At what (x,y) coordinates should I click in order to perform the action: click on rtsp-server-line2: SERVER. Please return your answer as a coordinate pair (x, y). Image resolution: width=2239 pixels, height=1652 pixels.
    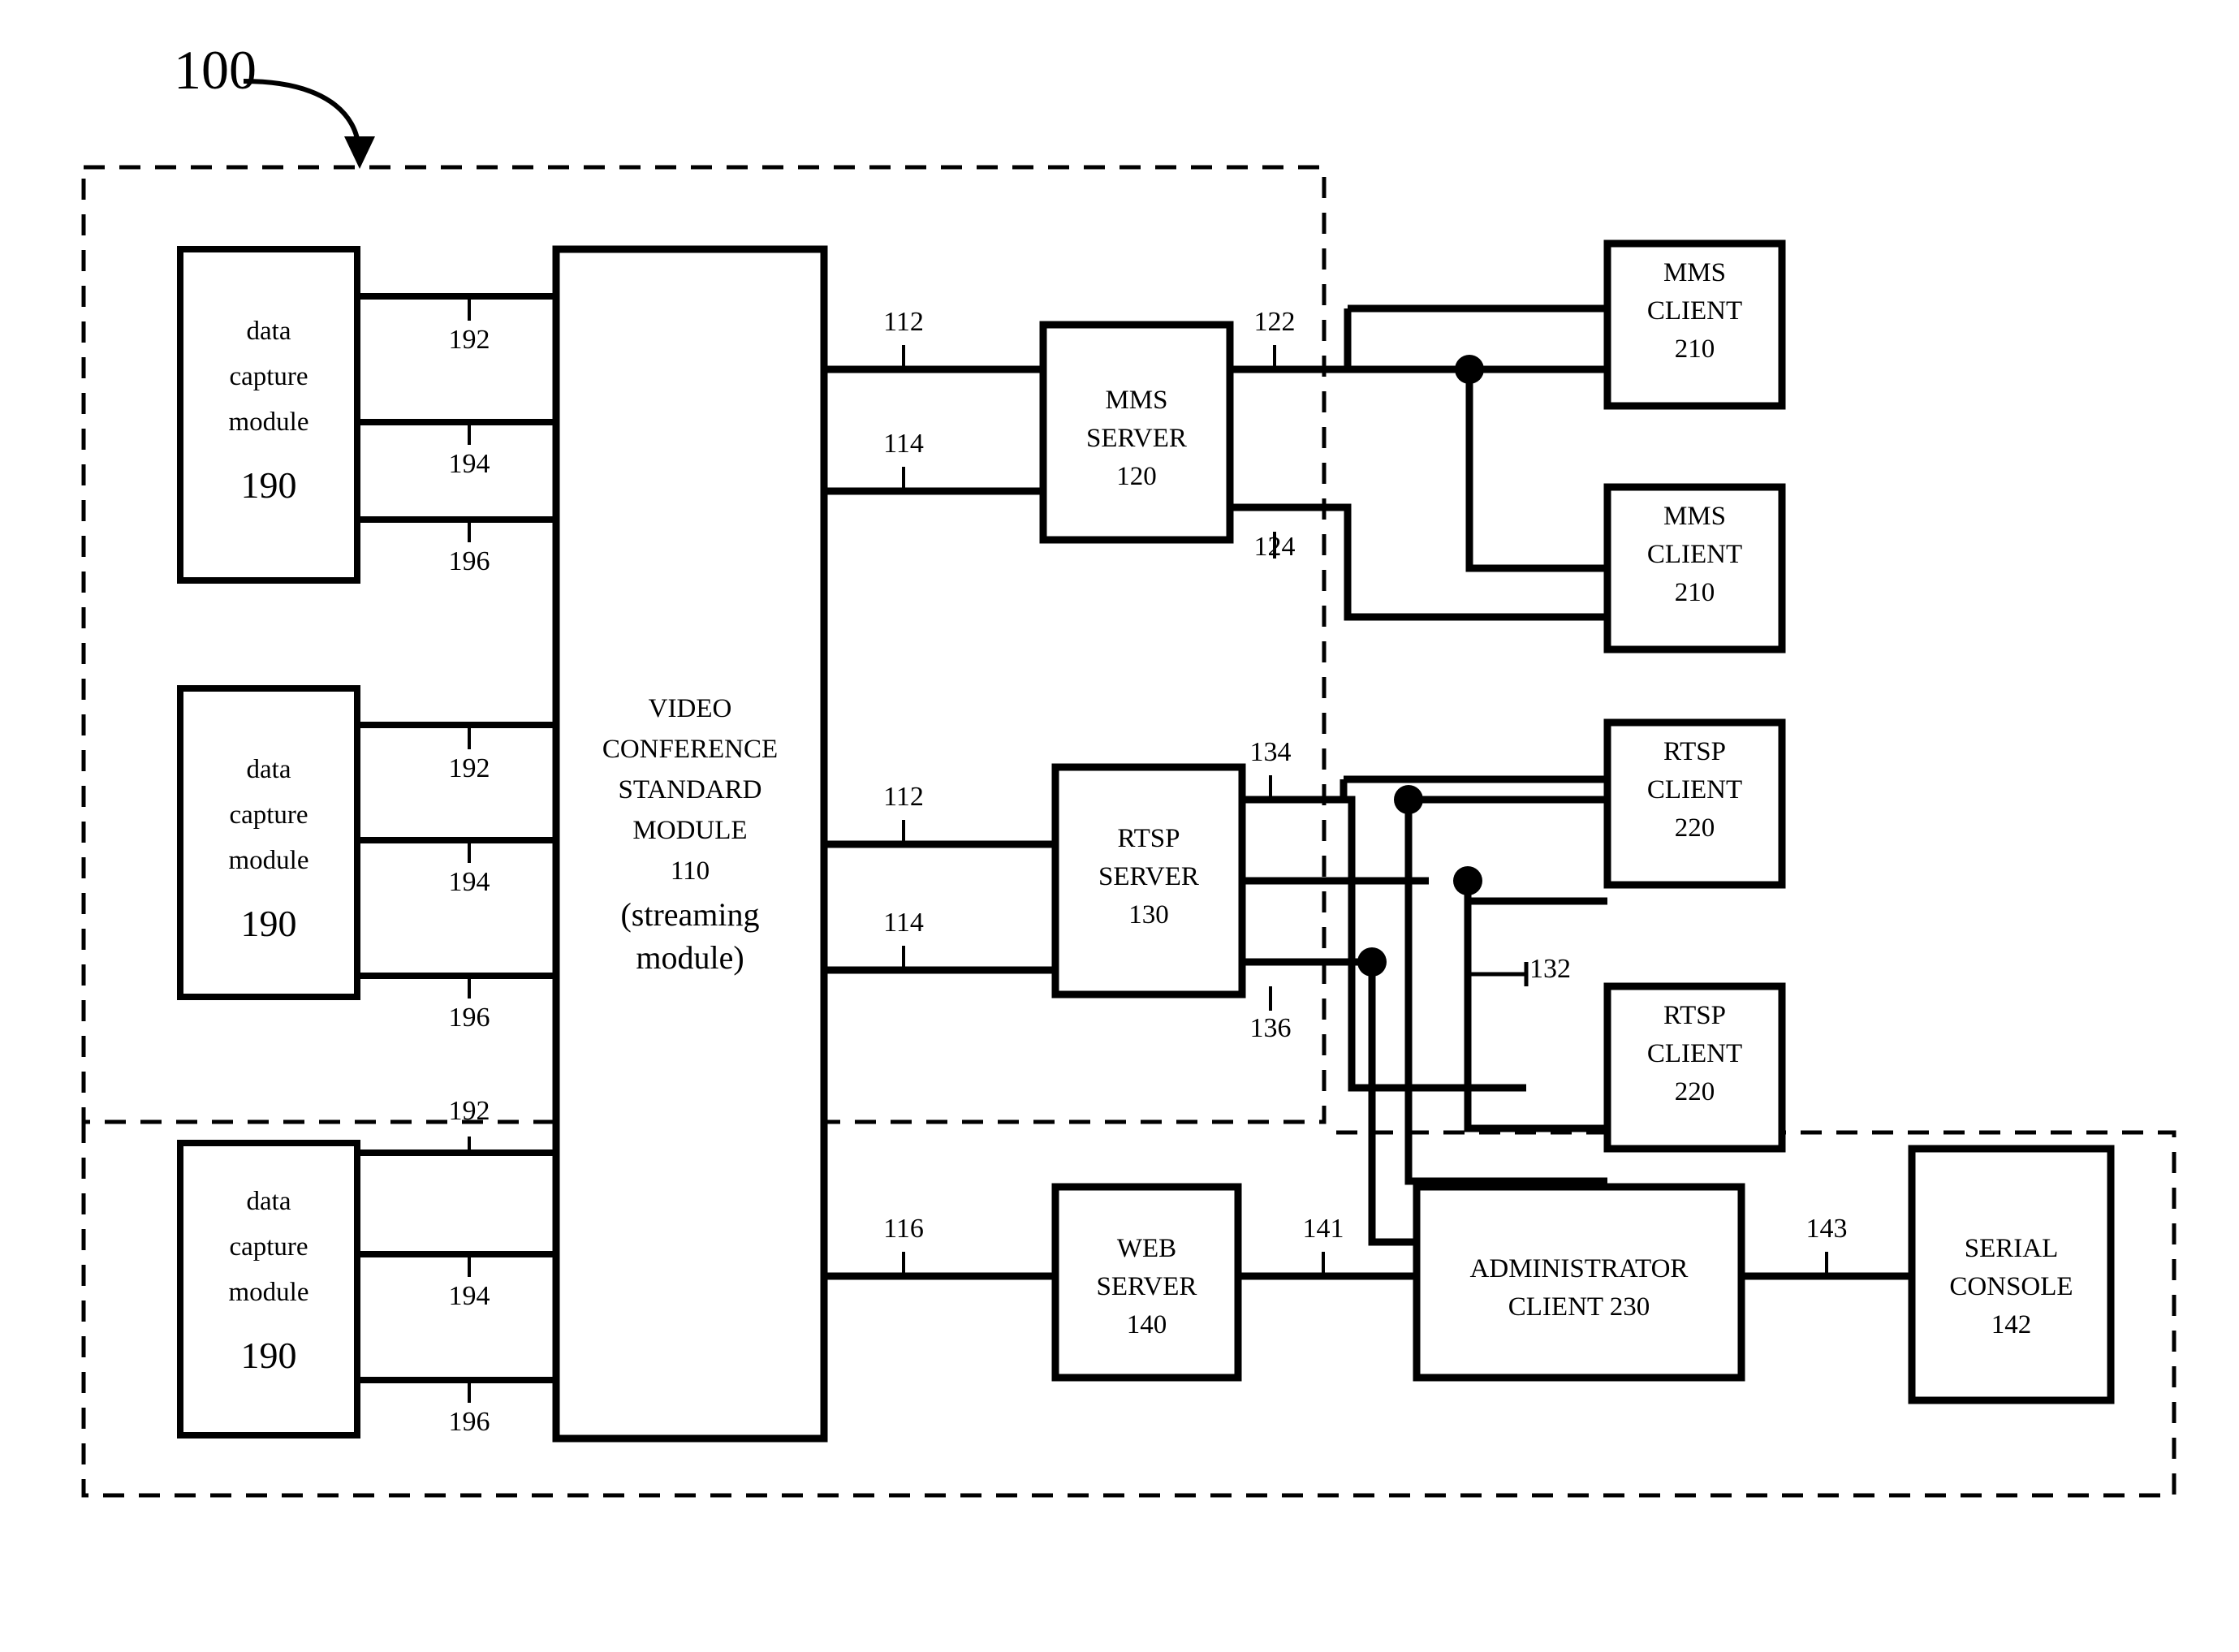
    Looking at the image, I should click on (1148, 876).